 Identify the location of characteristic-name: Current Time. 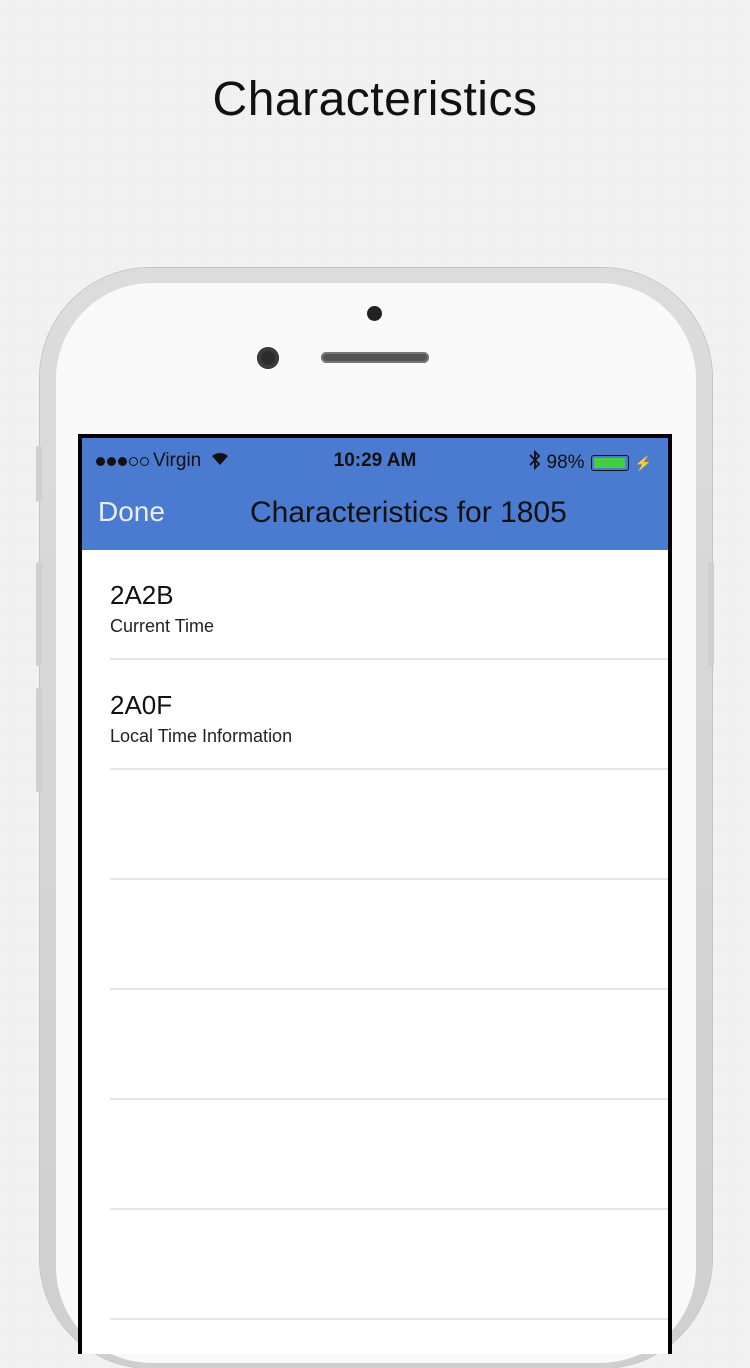
(162, 626).